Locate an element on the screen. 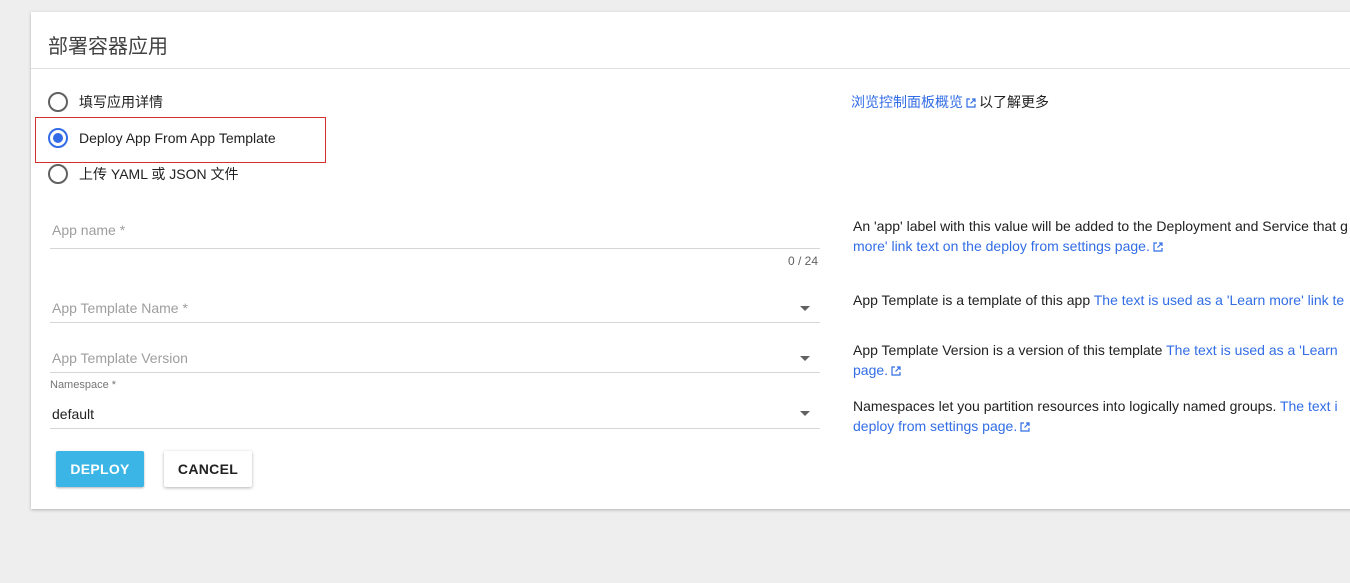 This screenshot has width=1350, height=583. overview-link-suffix: 以了解更多 is located at coordinates (1014, 102).